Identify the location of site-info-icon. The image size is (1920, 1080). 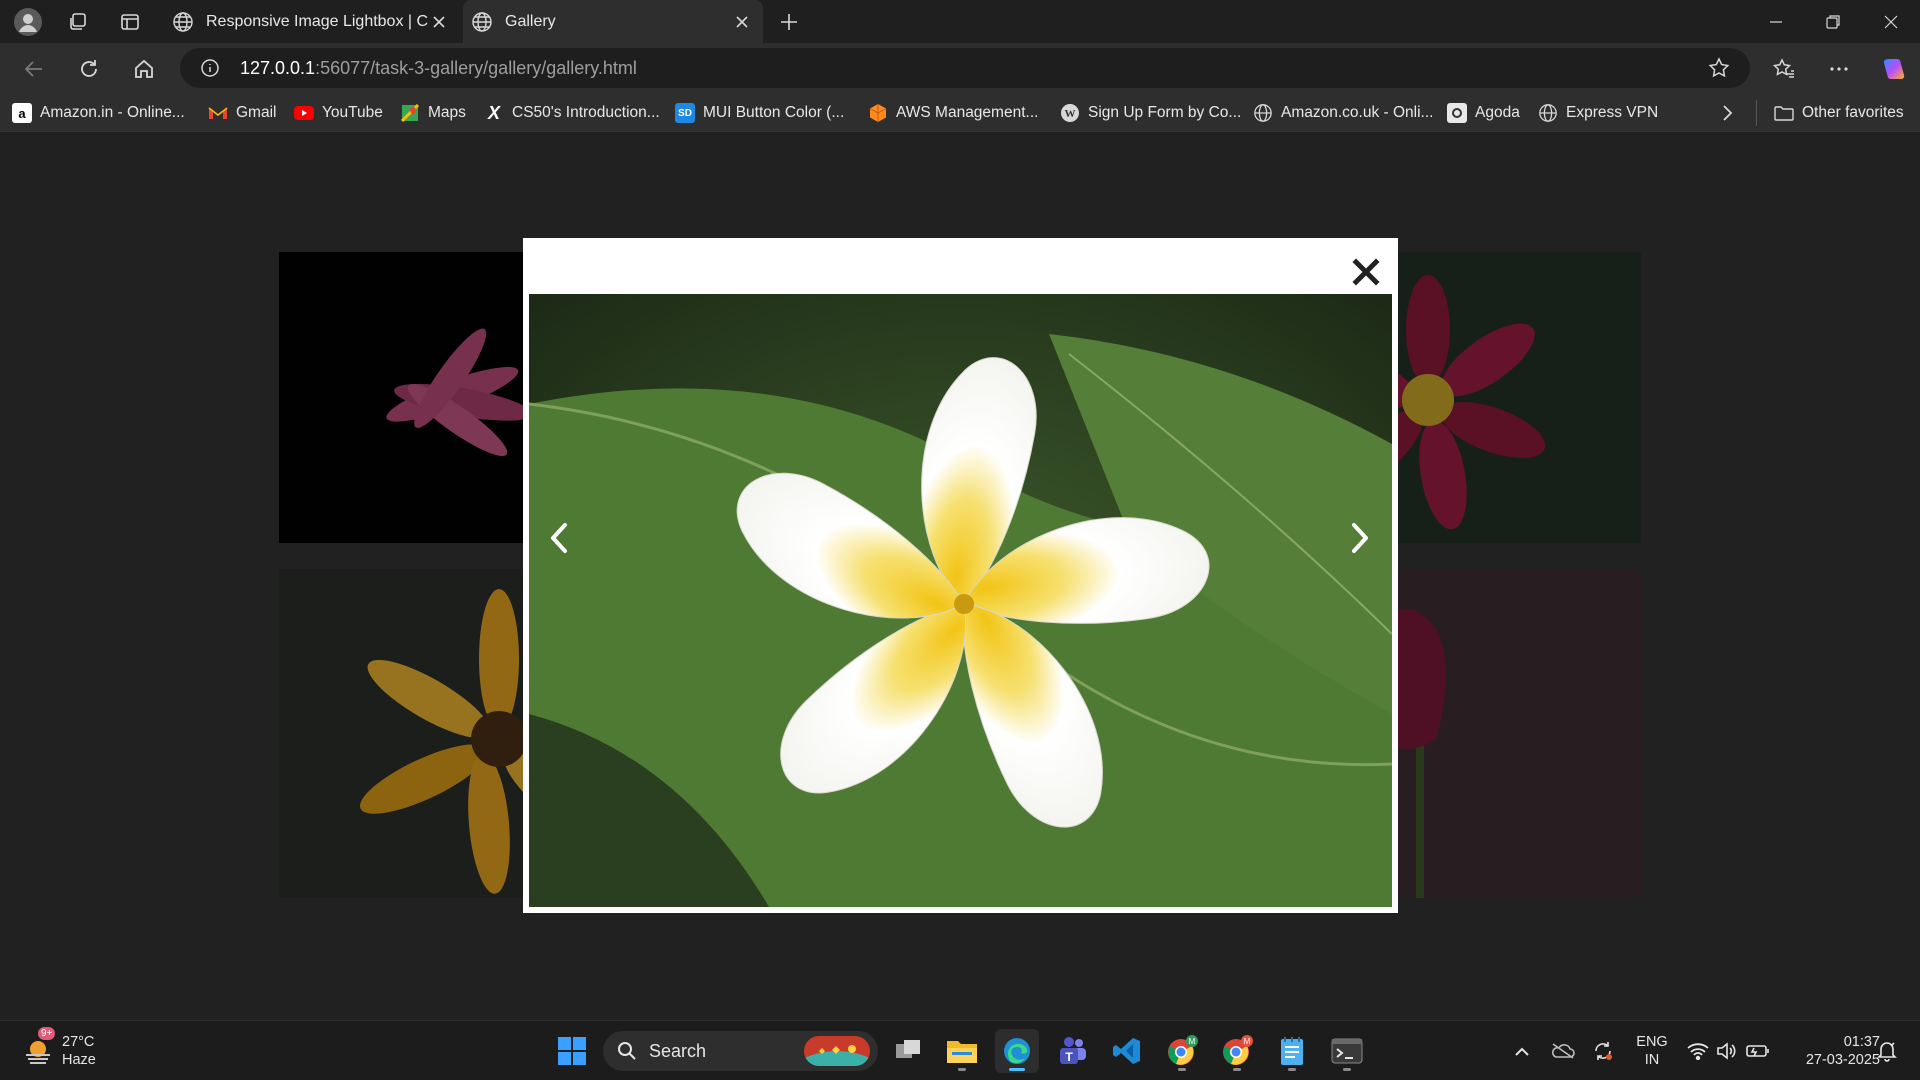
(210, 68).